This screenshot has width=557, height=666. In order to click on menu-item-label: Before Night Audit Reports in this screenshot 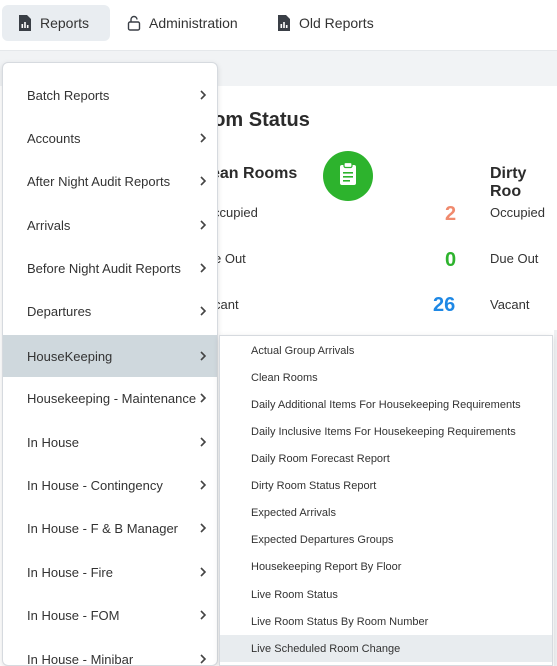, I will do `click(104, 268)`.